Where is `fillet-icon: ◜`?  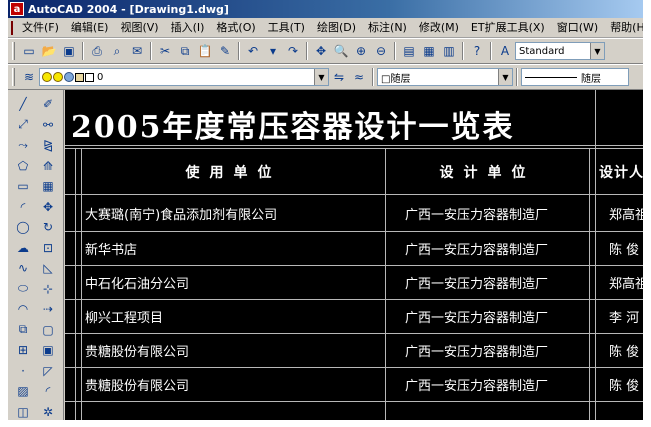
fillet-icon: ◜ is located at coordinates (48, 391).